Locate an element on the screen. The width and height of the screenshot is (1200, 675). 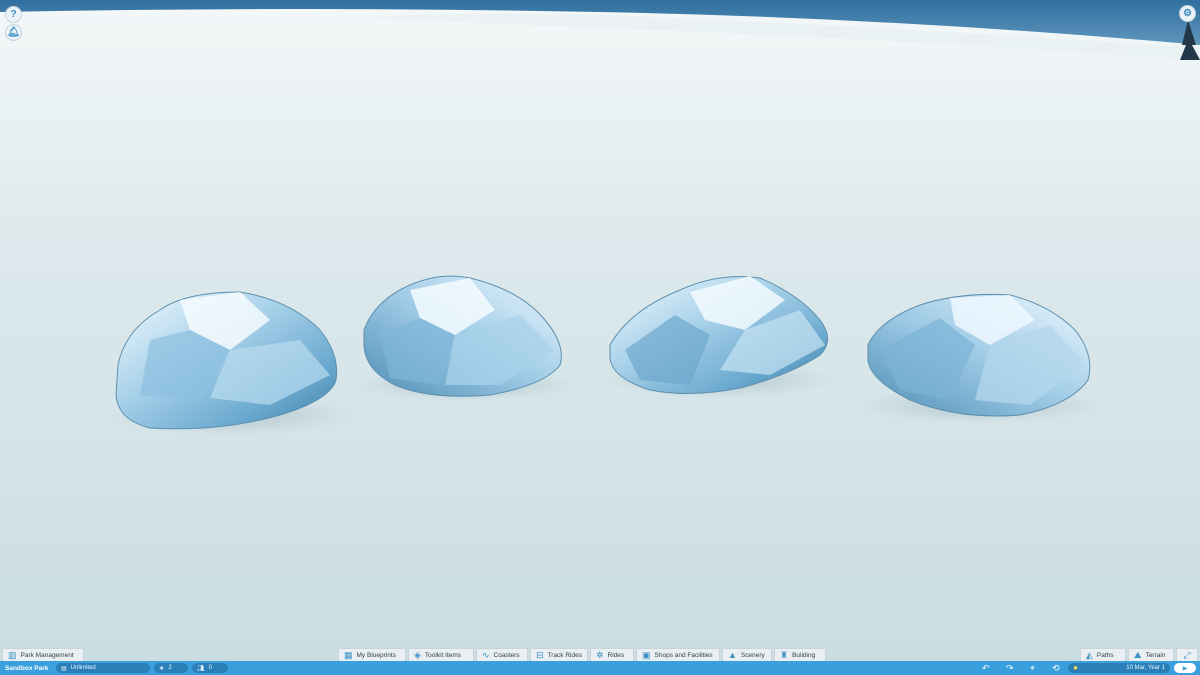
tab-my-blueprints: ▦ My Blueprints is located at coordinates (372, 654).